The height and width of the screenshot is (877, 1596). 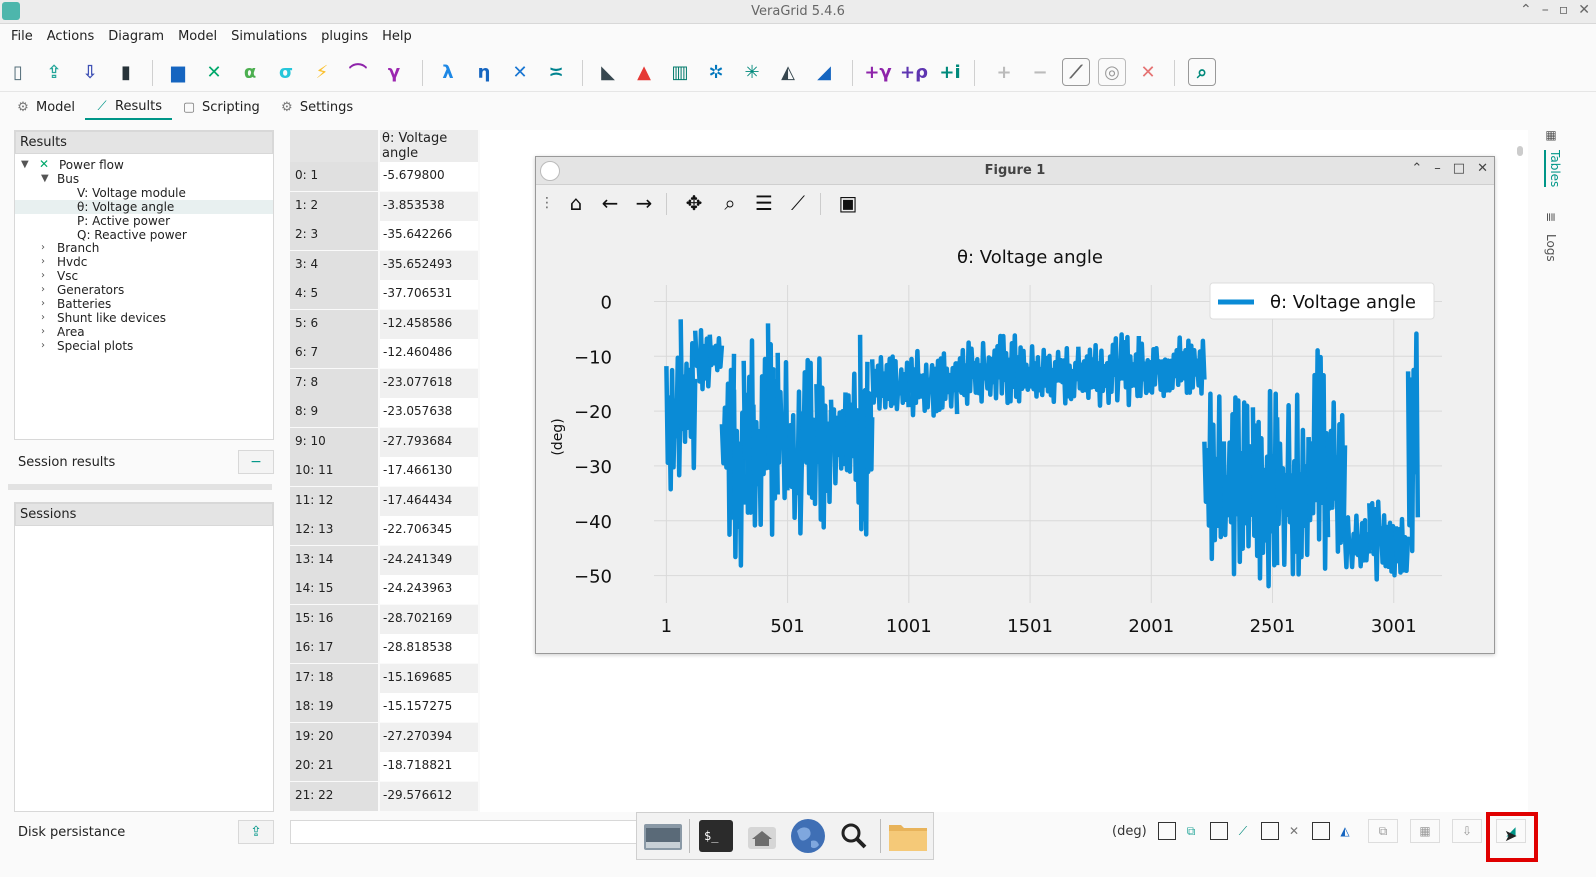 What do you see at coordinates (1467, 831) in the screenshot?
I see `download-button: ⇩` at bounding box center [1467, 831].